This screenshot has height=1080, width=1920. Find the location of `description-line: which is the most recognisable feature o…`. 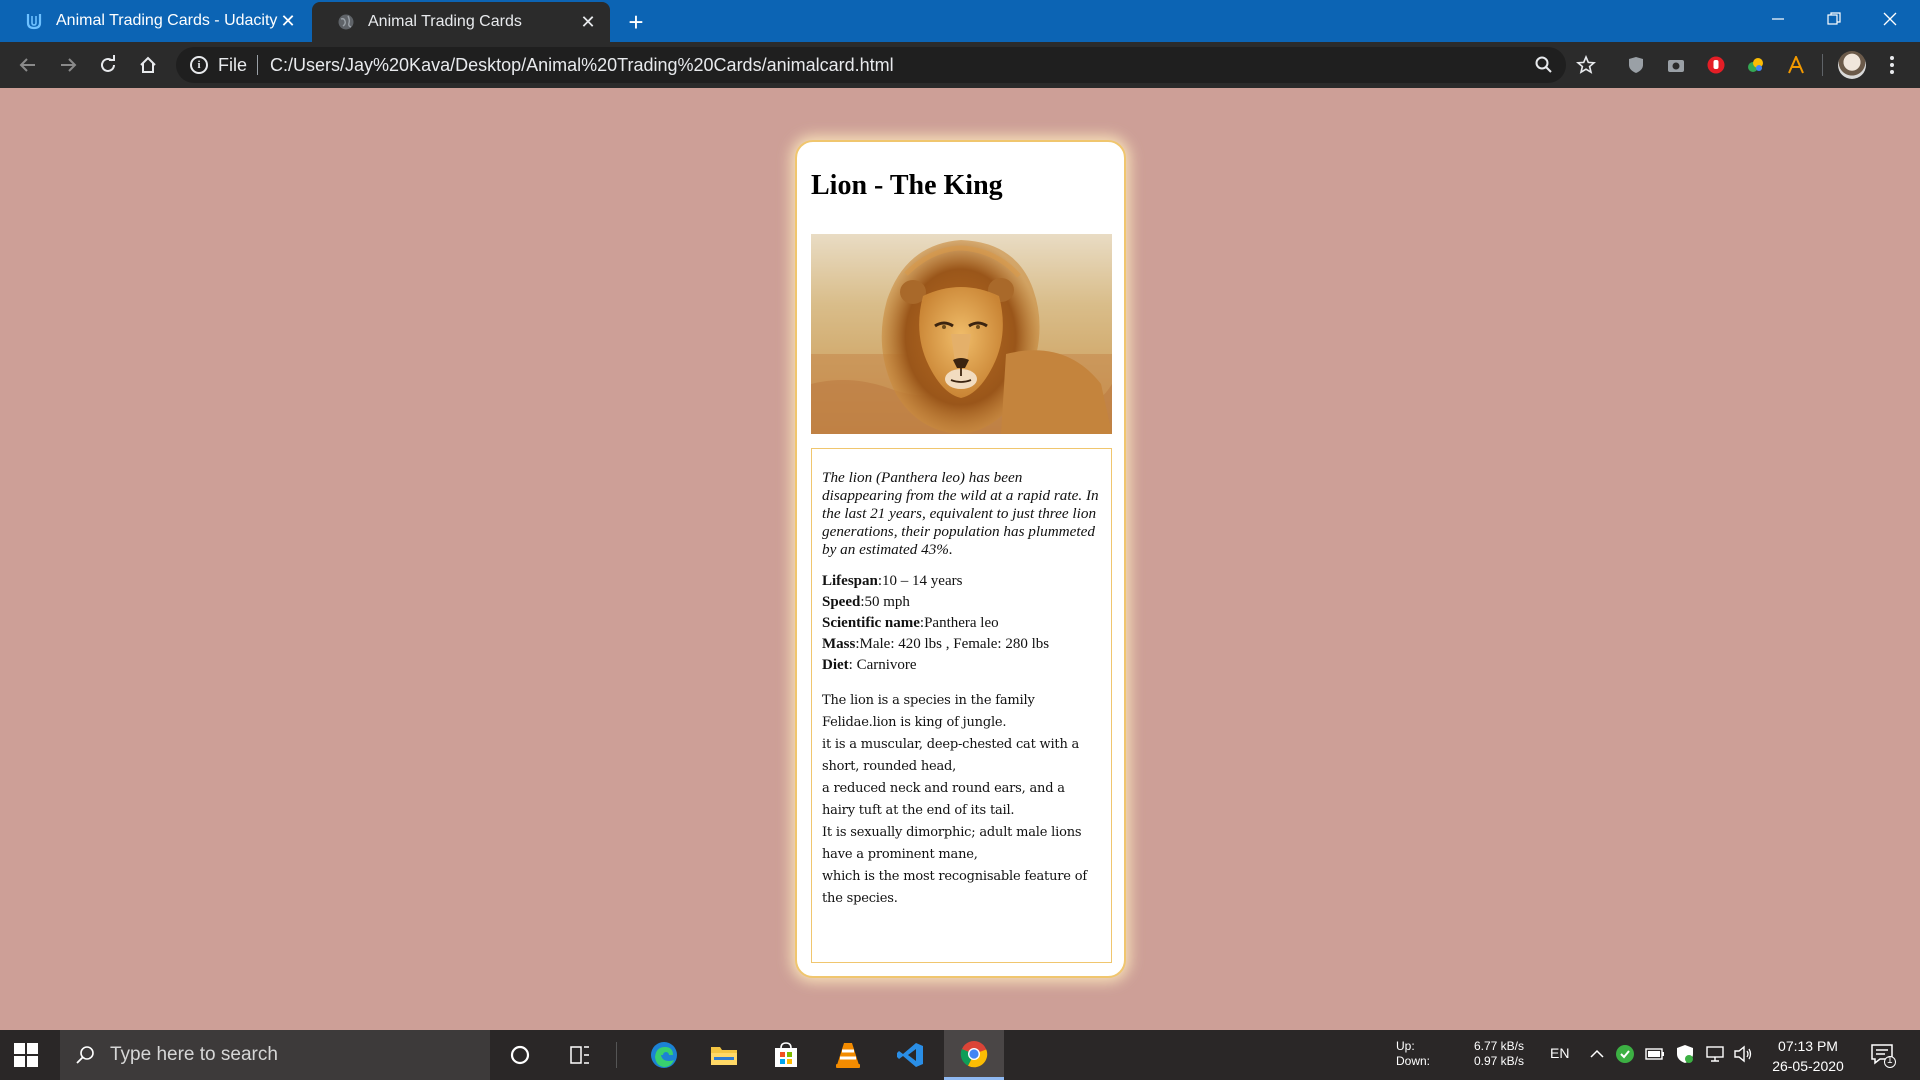

description-line: which is the most recognisable feature o… is located at coordinates (954, 876).